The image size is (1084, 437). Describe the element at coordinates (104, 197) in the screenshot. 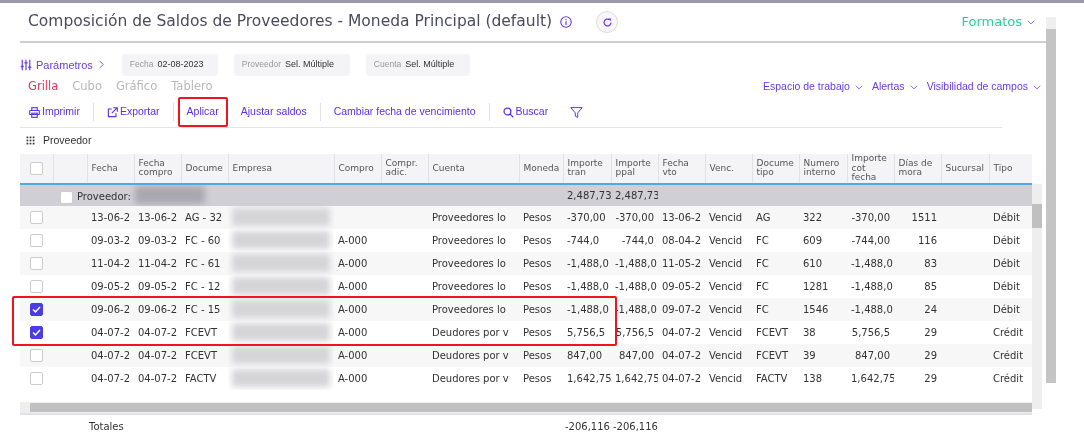

I see `group-label: Proveedor:` at that location.